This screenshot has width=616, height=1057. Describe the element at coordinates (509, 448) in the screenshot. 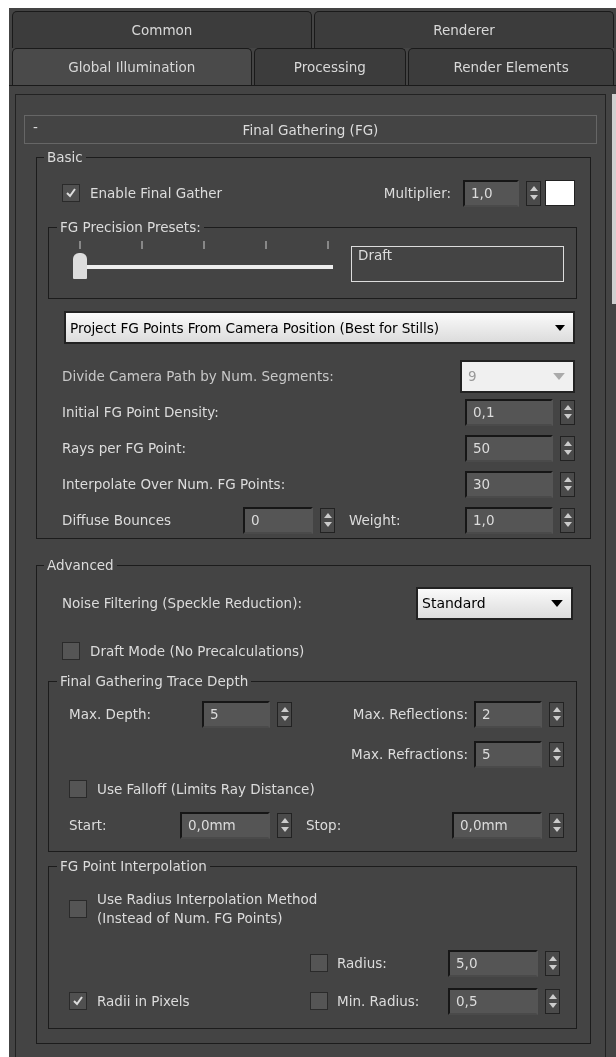

I see `number-field: 50` at that location.